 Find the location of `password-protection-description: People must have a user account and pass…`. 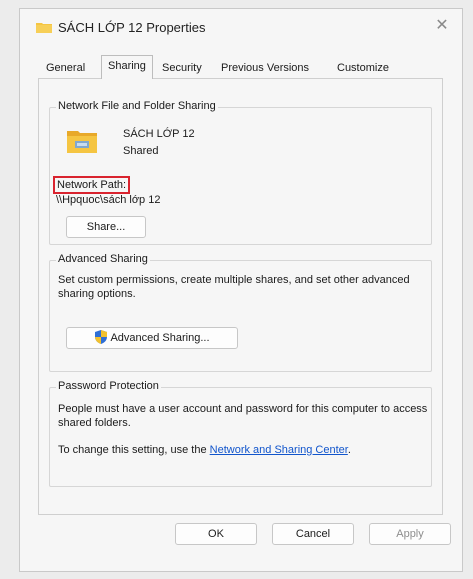

password-protection-description: People must have a user account and pass… is located at coordinates (243, 416).